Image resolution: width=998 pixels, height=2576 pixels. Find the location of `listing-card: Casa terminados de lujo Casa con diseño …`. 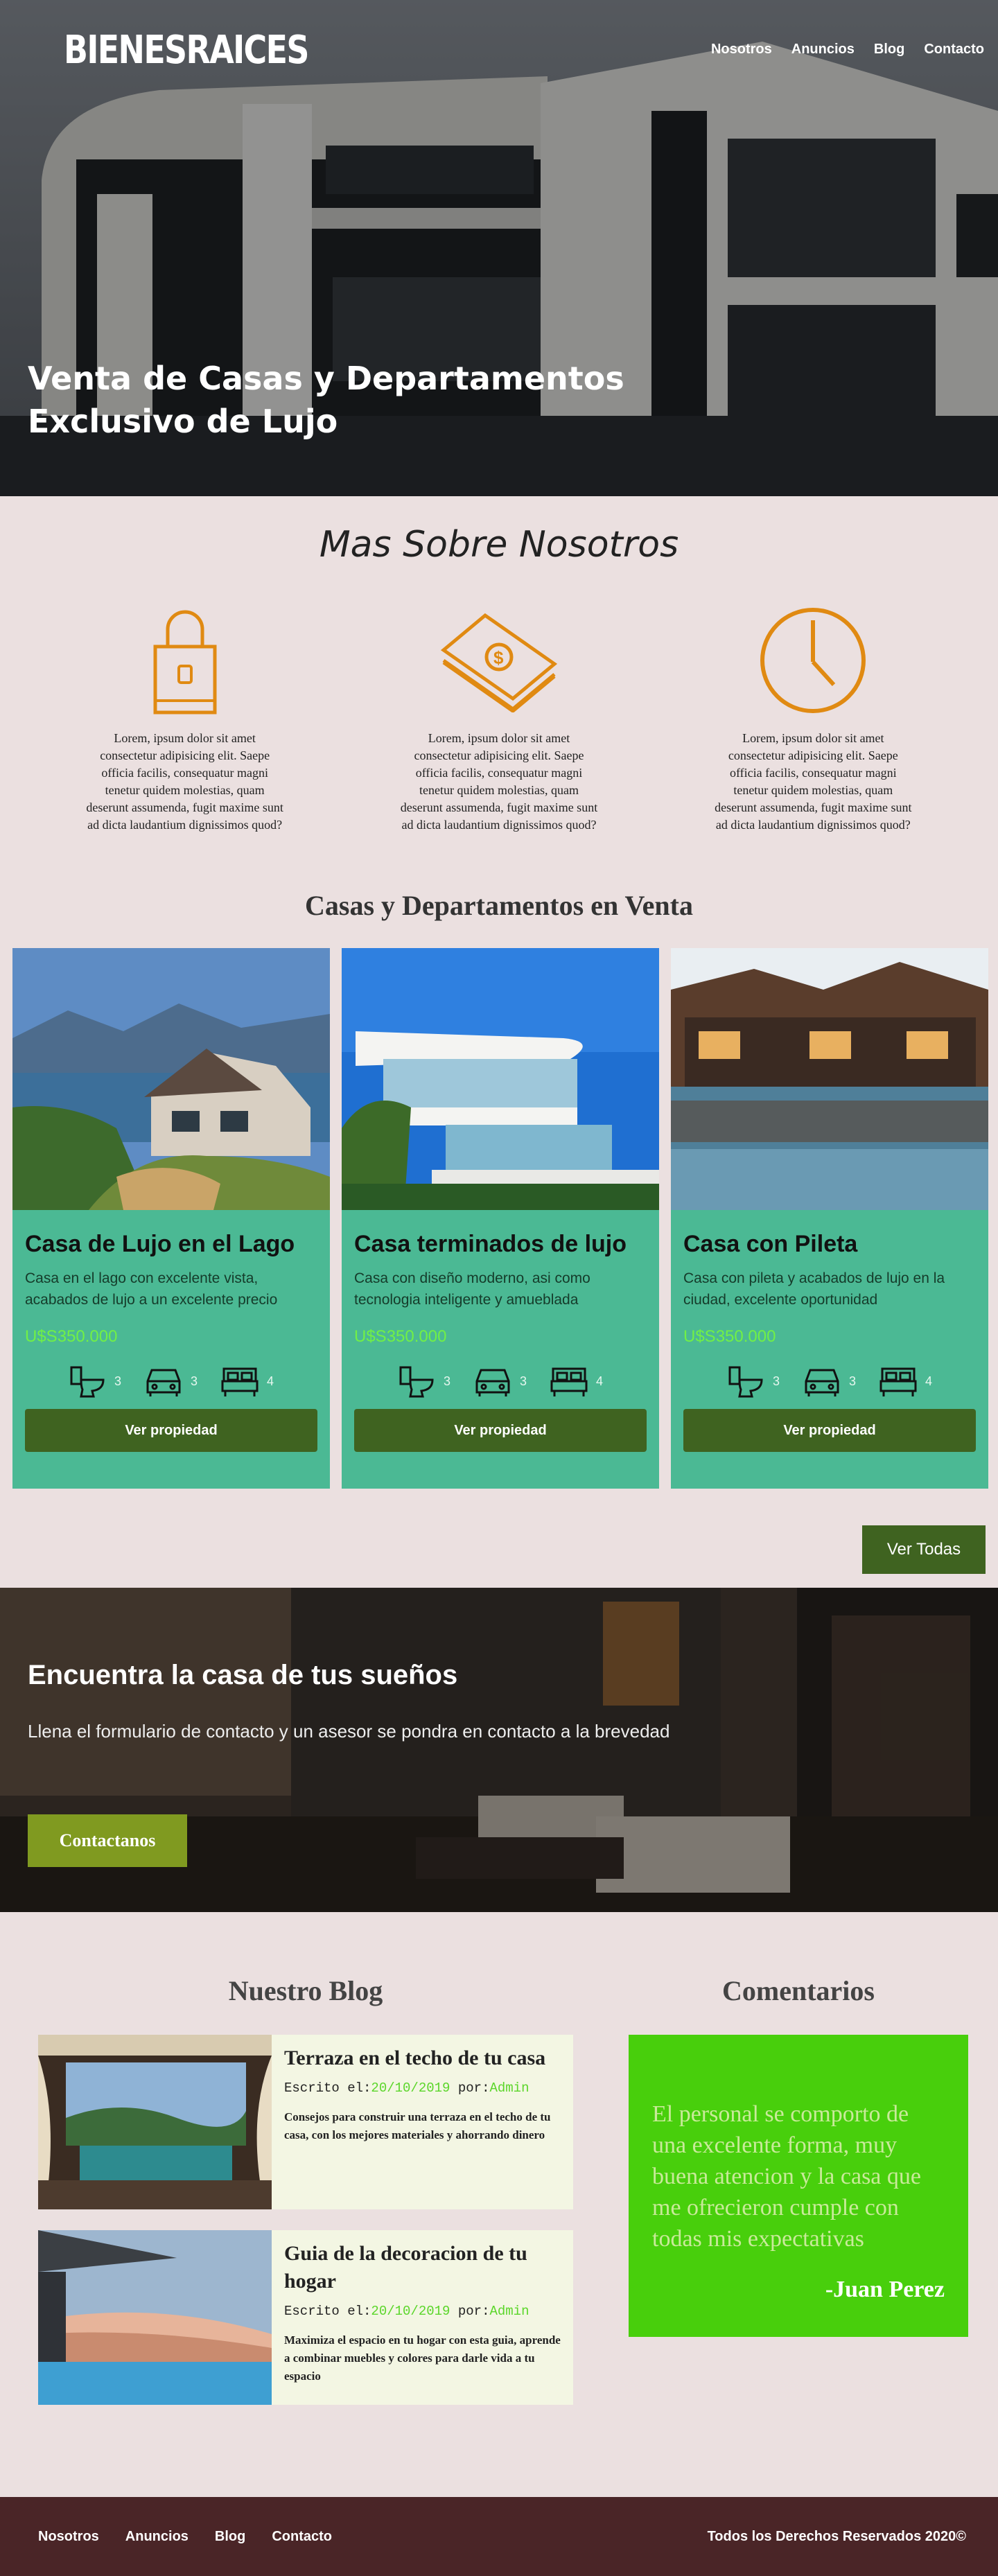

listing-card: Casa terminados de lujo Casa con diseño … is located at coordinates (501, 1218).